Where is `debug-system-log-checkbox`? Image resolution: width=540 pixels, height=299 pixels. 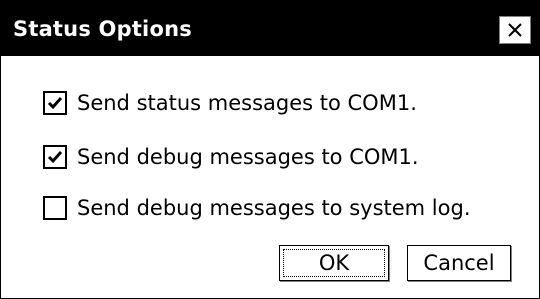
debug-system-log-checkbox is located at coordinates (55, 208).